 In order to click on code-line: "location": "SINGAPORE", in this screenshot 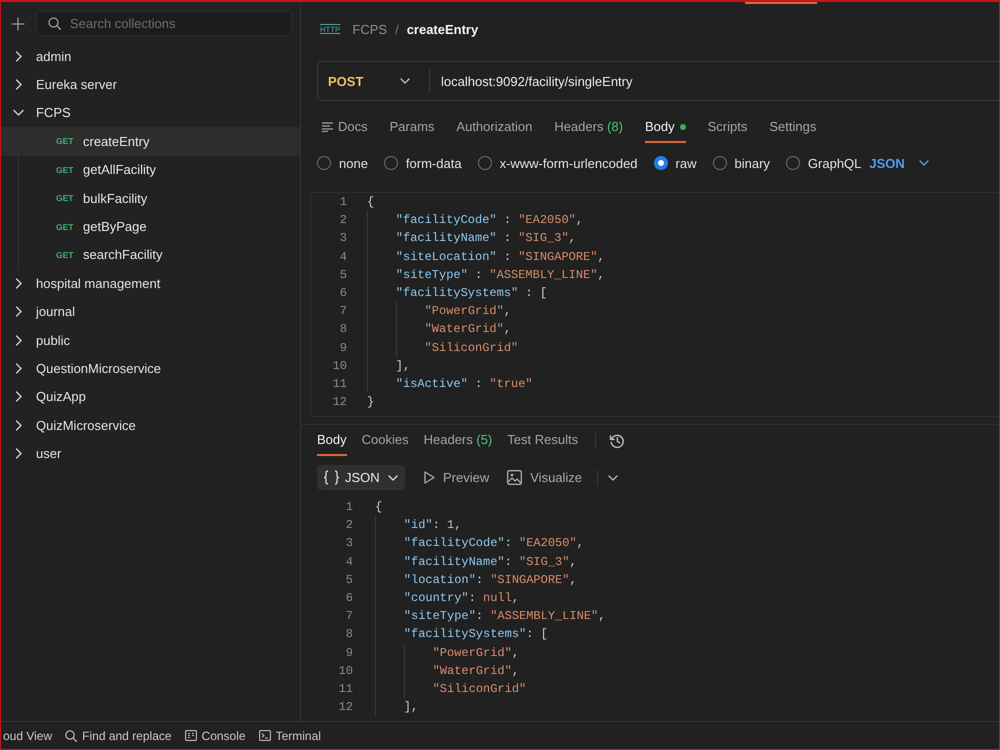, I will do `click(490, 579)`.